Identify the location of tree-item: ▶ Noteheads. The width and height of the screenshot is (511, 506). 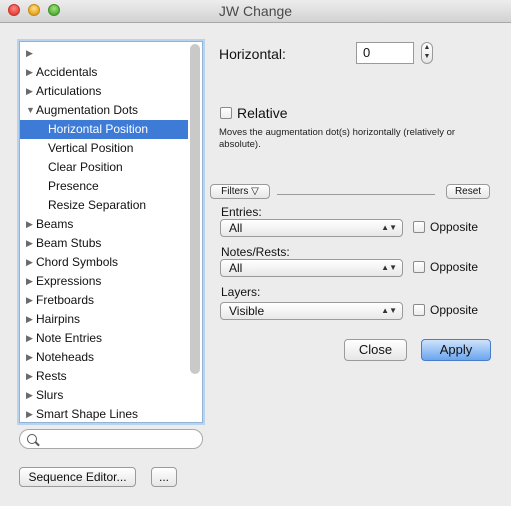
(104, 357).